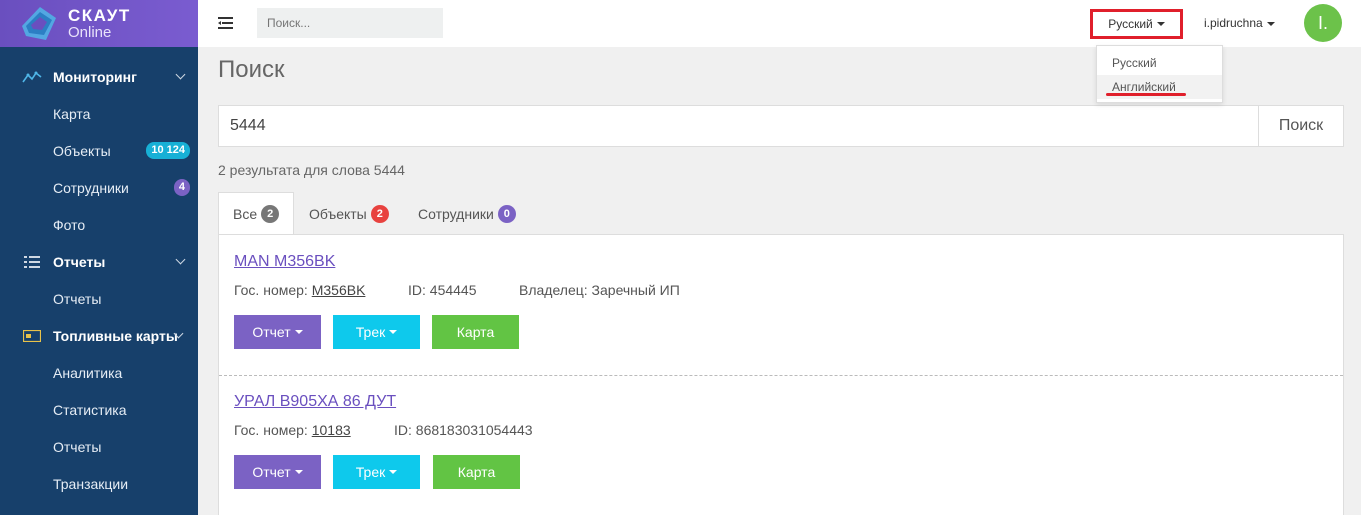 The width and height of the screenshot is (1361, 515). What do you see at coordinates (311, 170) in the screenshot?
I see `result-count: 2 результата для слова 5444` at bounding box center [311, 170].